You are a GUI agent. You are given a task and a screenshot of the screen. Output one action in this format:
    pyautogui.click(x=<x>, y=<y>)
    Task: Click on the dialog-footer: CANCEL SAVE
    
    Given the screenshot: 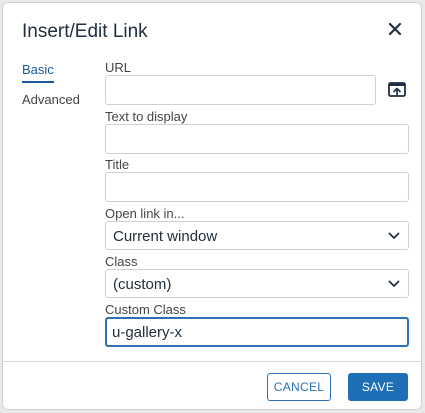 What is the action you would take?
    pyautogui.click(x=212, y=385)
    